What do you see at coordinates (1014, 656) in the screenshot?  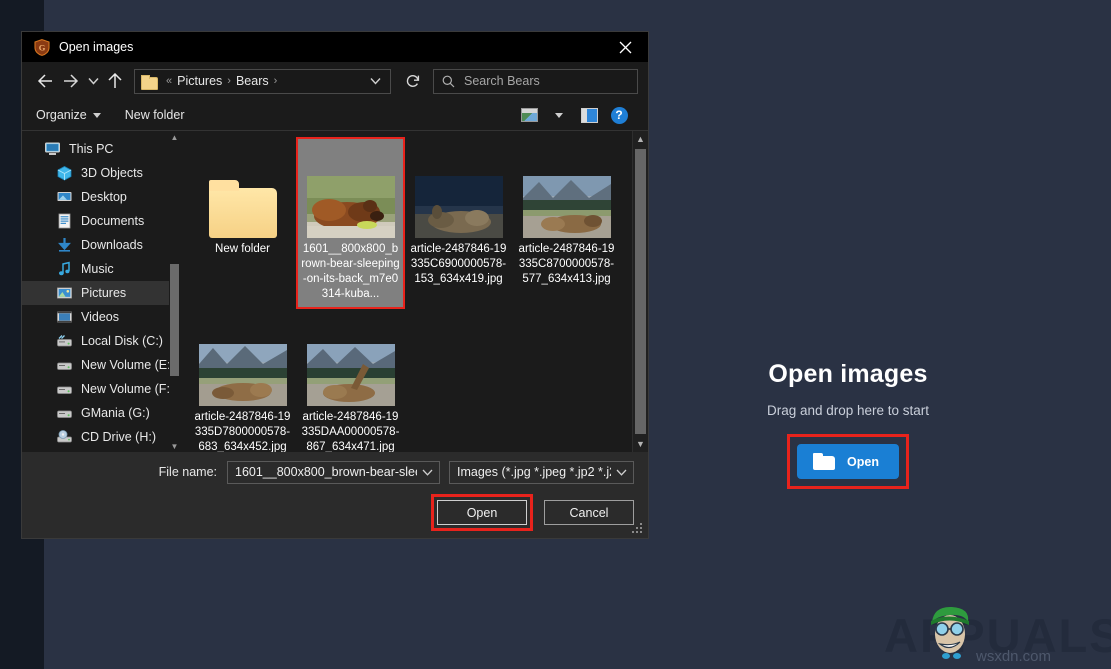 I see `watermark-site: wsxdn.com` at bounding box center [1014, 656].